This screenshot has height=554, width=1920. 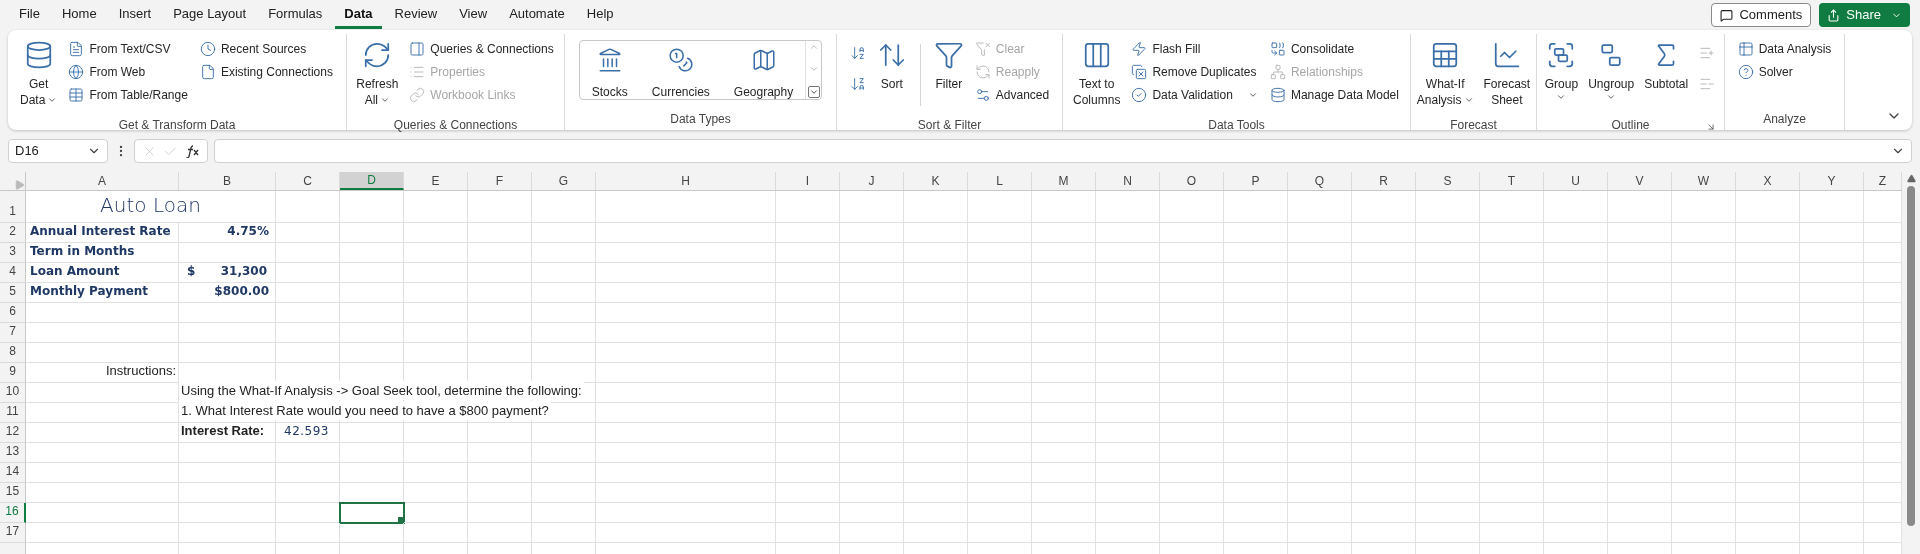 I want to click on row-header: 16, so click(x=13, y=513).